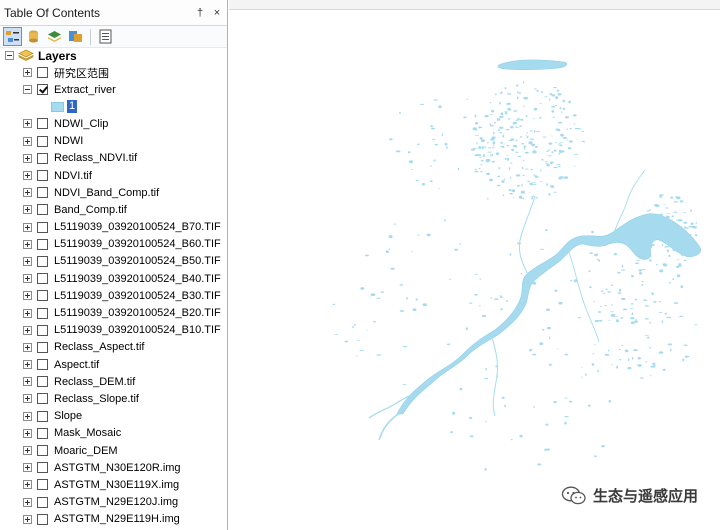 This screenshot has height=530, width=720. I want to click on layer-row: Reclass_Slope.tif, so click(113, 398).